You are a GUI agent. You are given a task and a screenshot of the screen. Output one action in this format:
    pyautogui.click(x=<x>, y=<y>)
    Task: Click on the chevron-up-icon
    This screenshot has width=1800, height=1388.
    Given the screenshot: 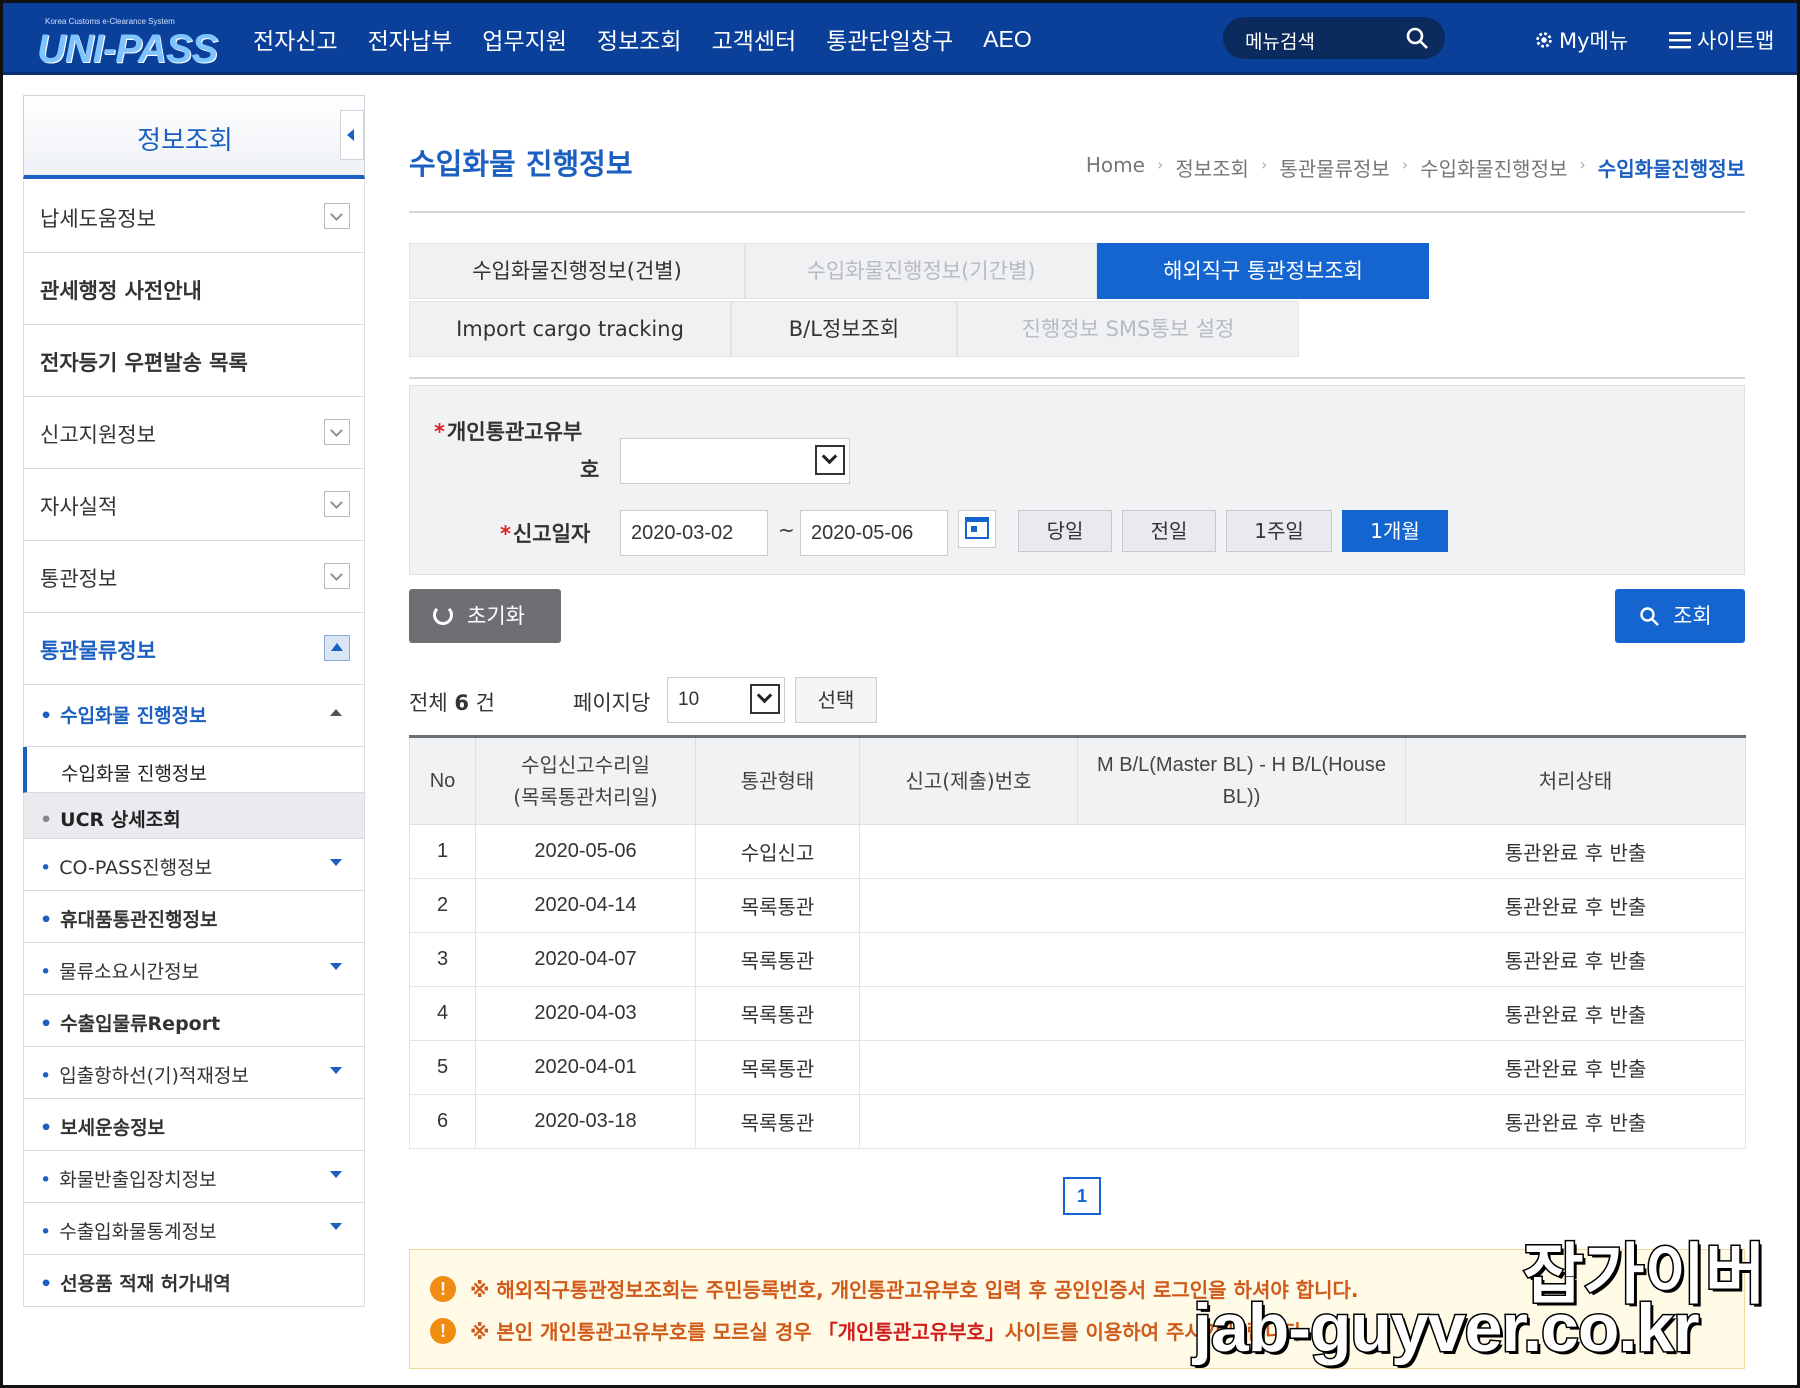 What is the action you would take?
    pyautogui.click(x=337, y=648)
    